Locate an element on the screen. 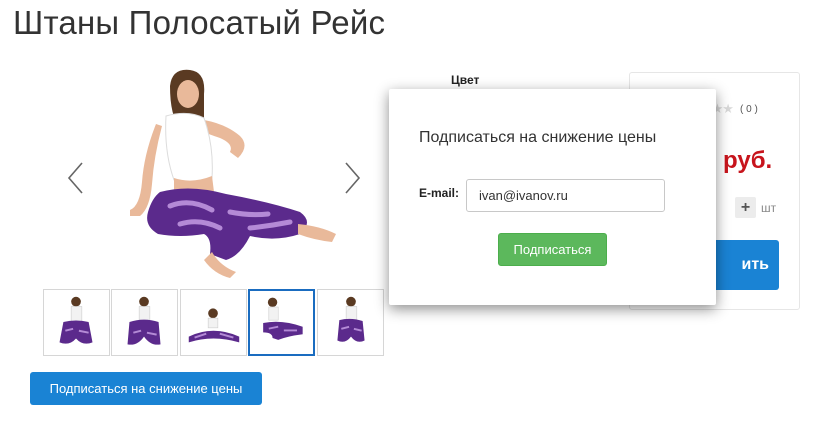 This screenshot has height=440, width=820. page-title: Штаны Полосатый Рейс is located at coordinates (199, 22).